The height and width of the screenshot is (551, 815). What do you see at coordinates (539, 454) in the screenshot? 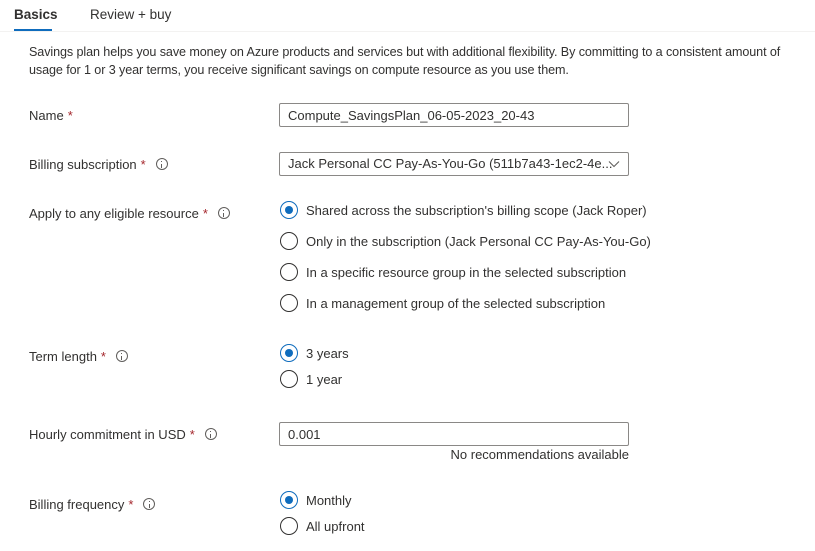
I see `recommendation-hint: No recommendations available` at bounding box center [539, 454].